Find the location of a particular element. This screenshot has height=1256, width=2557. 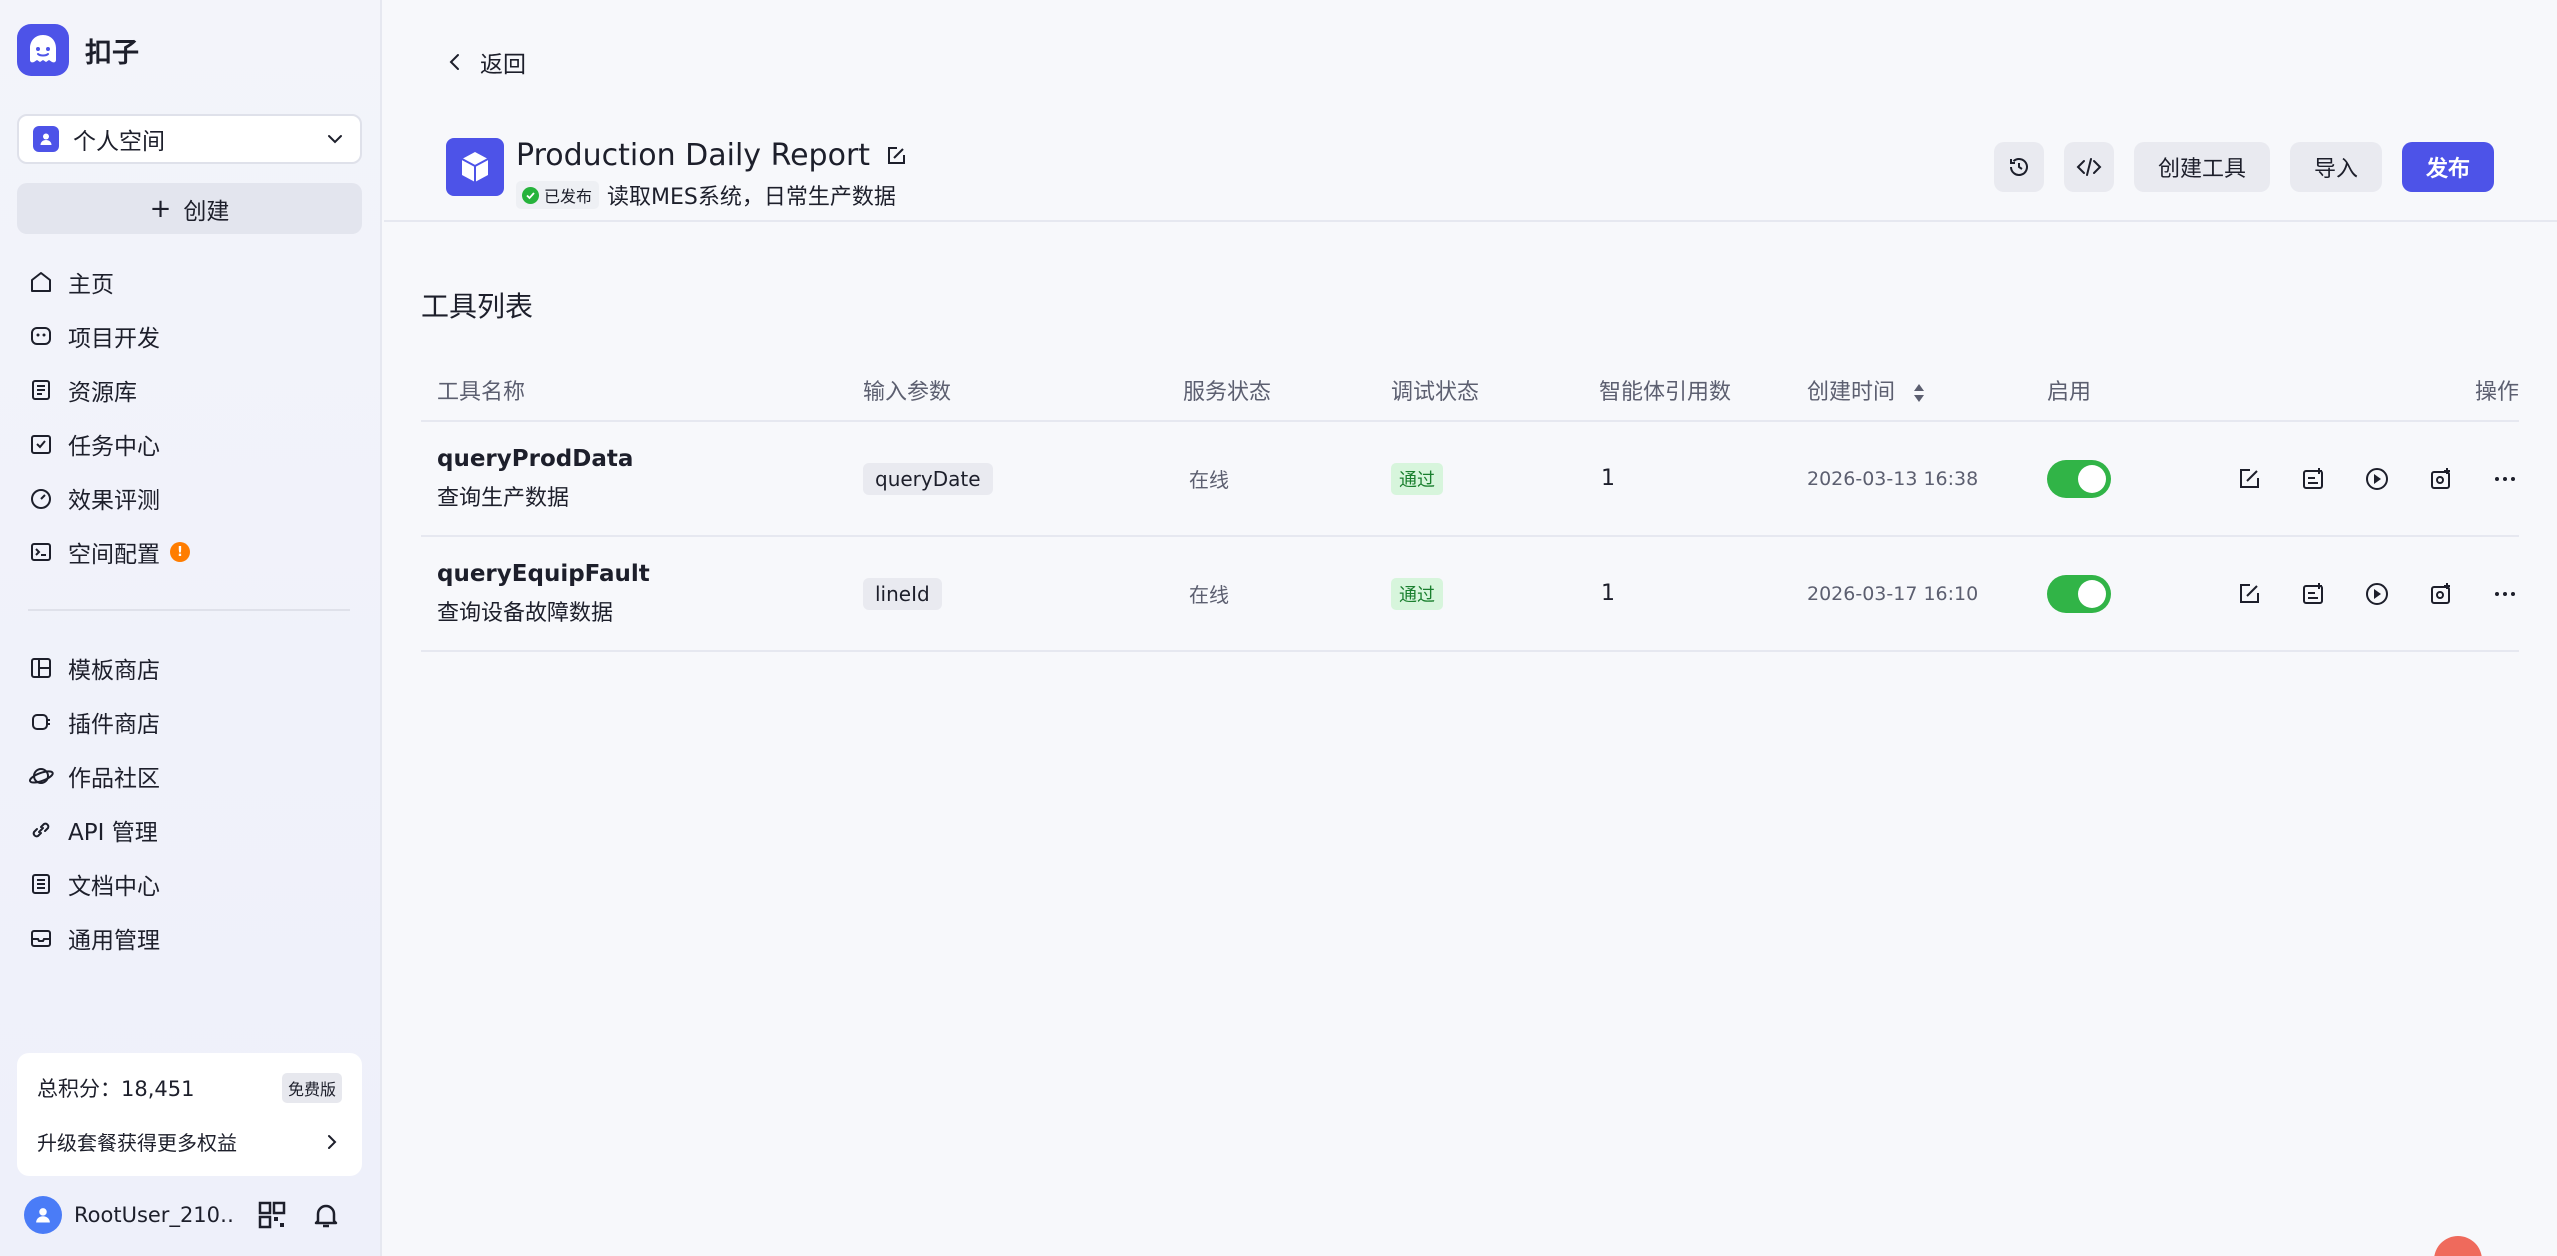

nav-label: 插件商店 is located at coordinates (114, 725).